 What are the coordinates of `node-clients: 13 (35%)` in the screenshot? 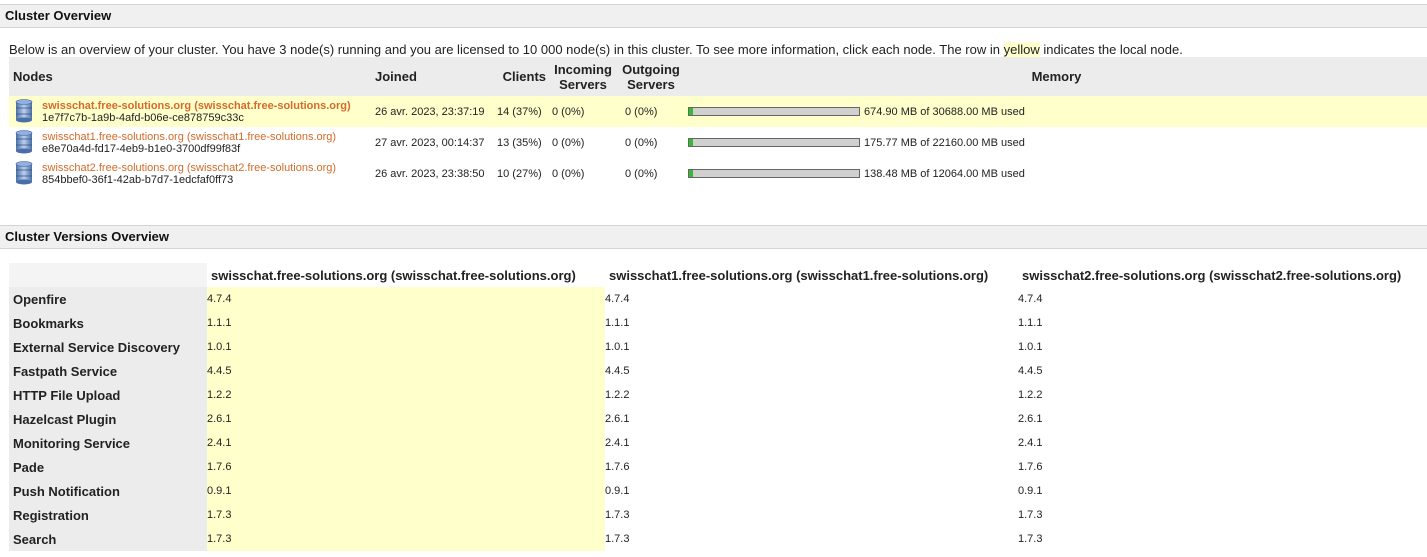 It's located at (519, 142).